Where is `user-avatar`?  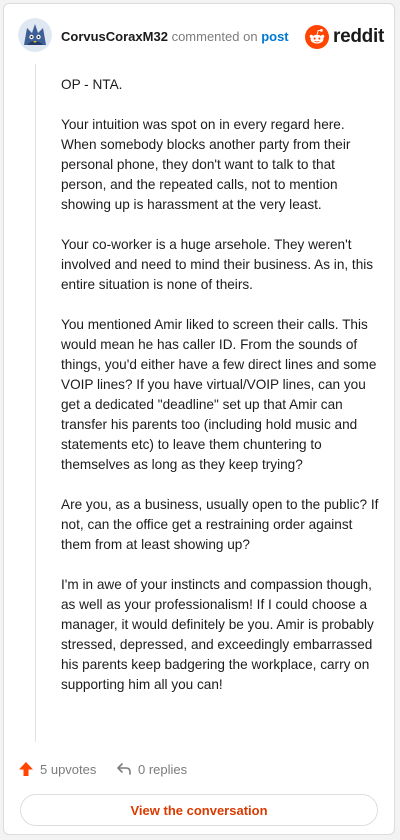
user-avatar is located at coordinates (35, 35).